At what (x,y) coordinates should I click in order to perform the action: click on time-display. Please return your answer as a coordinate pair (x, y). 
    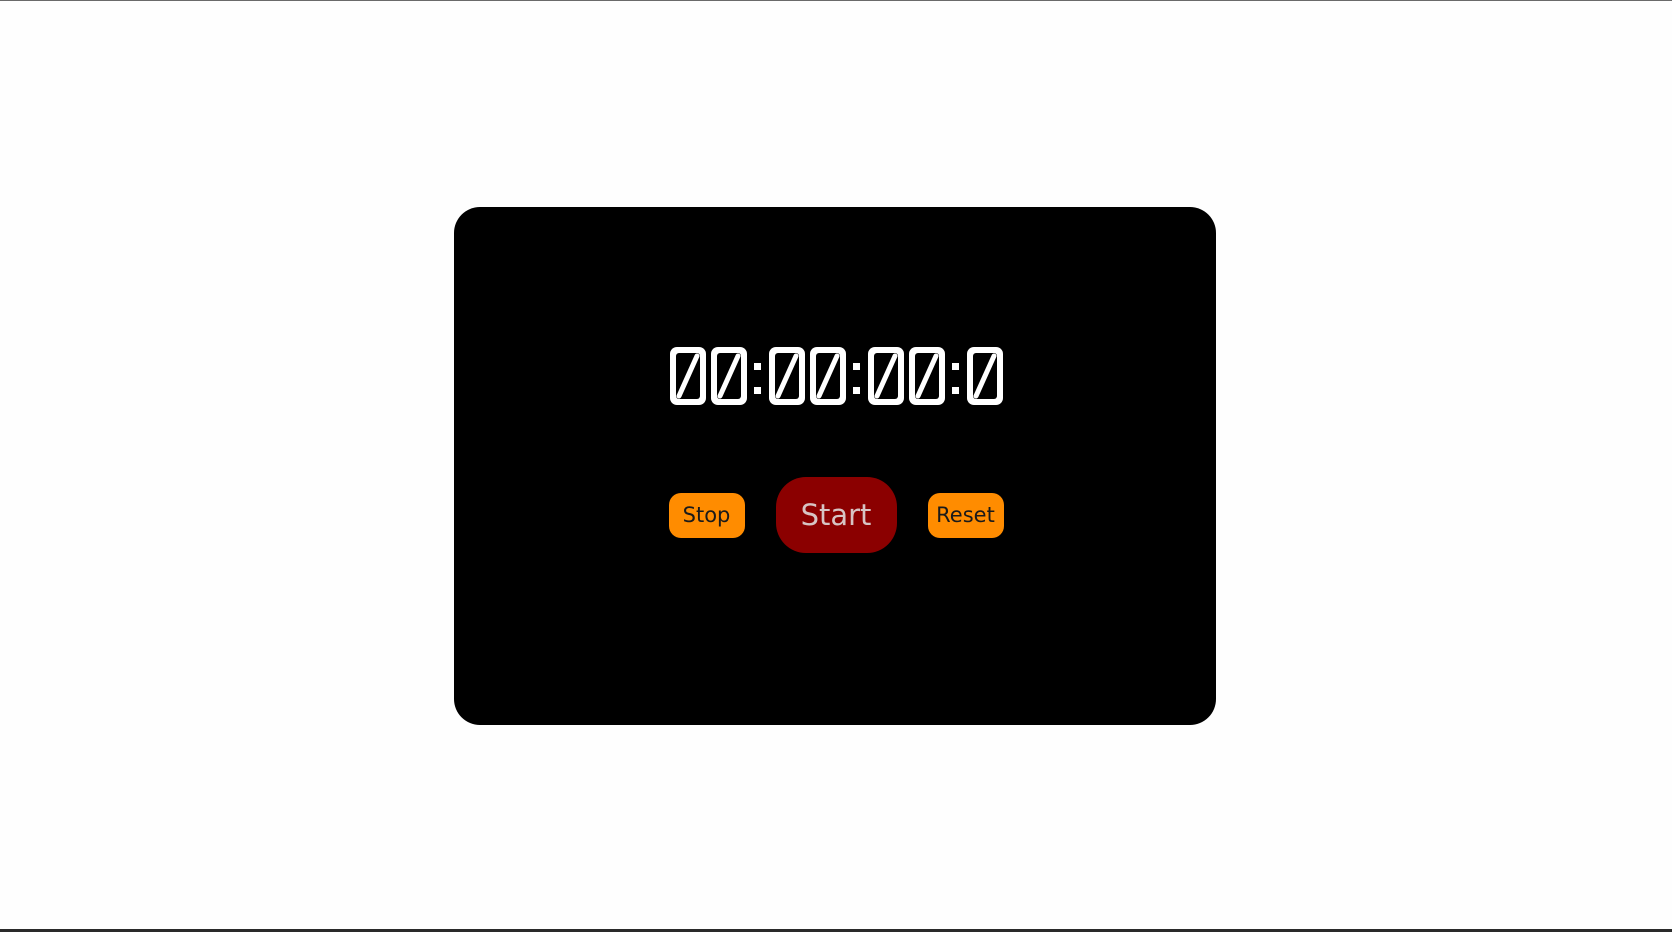
    Looking at the image, I should click on (836, 376).